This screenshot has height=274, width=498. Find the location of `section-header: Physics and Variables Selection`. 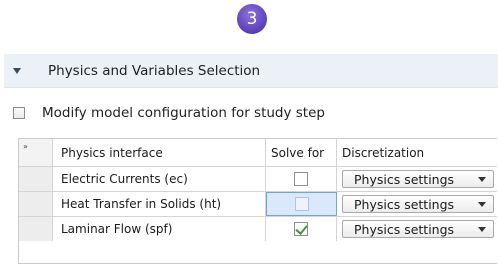

section-header: Physics and Variables Selection is located at coordinates (251, 71).